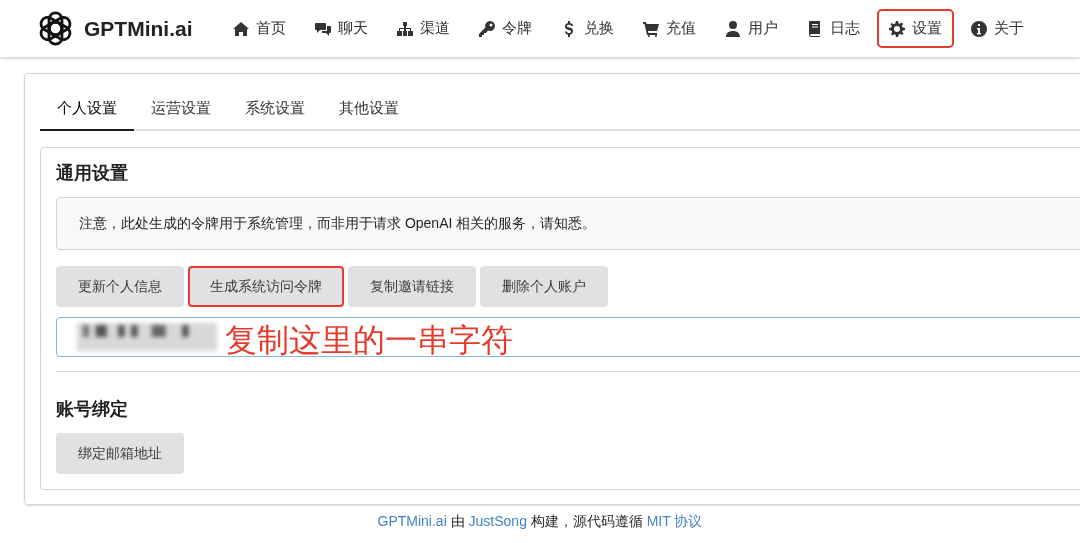 This screenshot has height=543, width=1080. I want to click on info-icon, so click(978, 28).